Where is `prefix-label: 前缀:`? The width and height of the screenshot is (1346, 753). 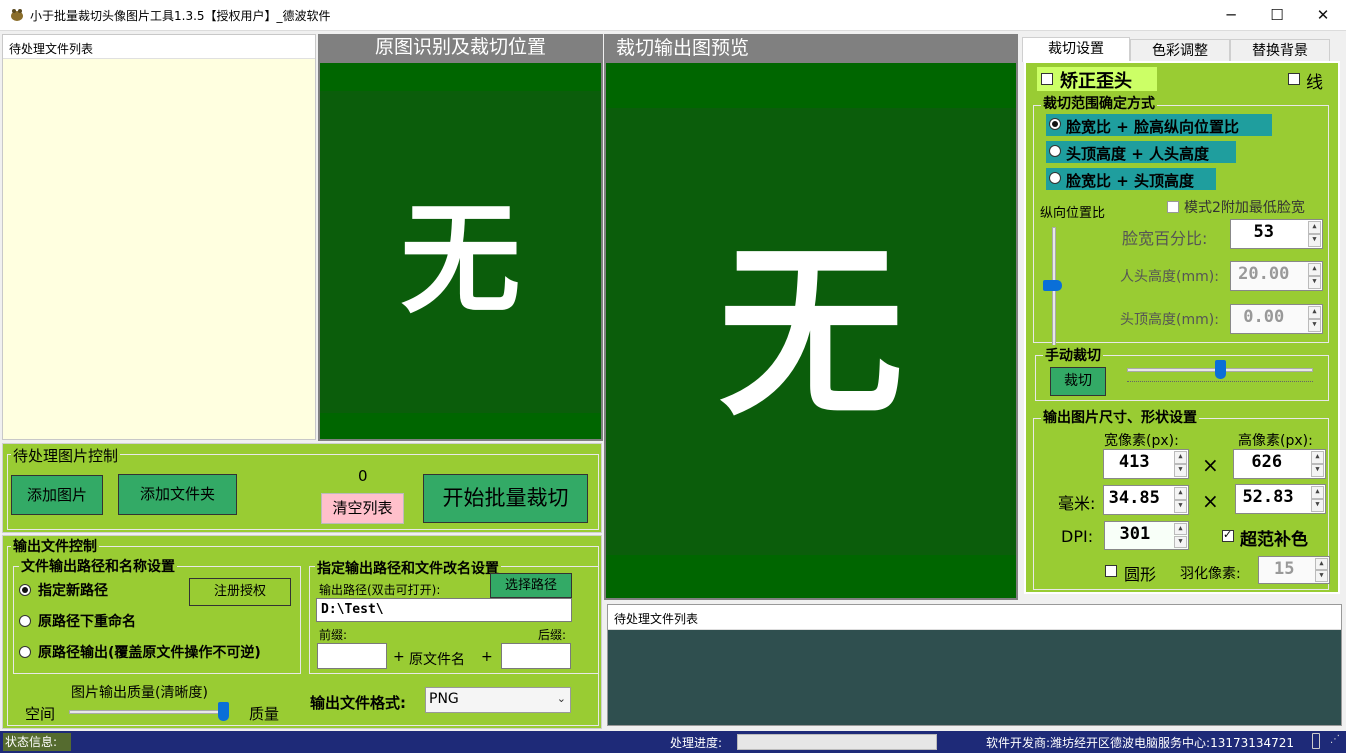
prefix-label: 前缀: is located at coordinates (333, 635).